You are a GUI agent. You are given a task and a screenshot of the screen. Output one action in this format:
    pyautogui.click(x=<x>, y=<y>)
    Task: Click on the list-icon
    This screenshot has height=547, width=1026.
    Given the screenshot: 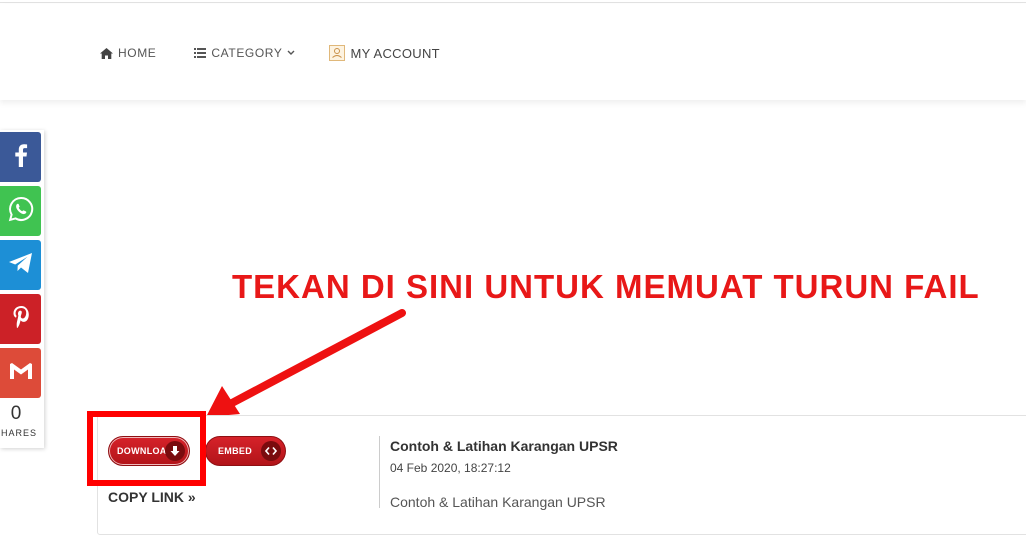 What is the action you would take?
    pyautogui.click(x=200, y=53)
    